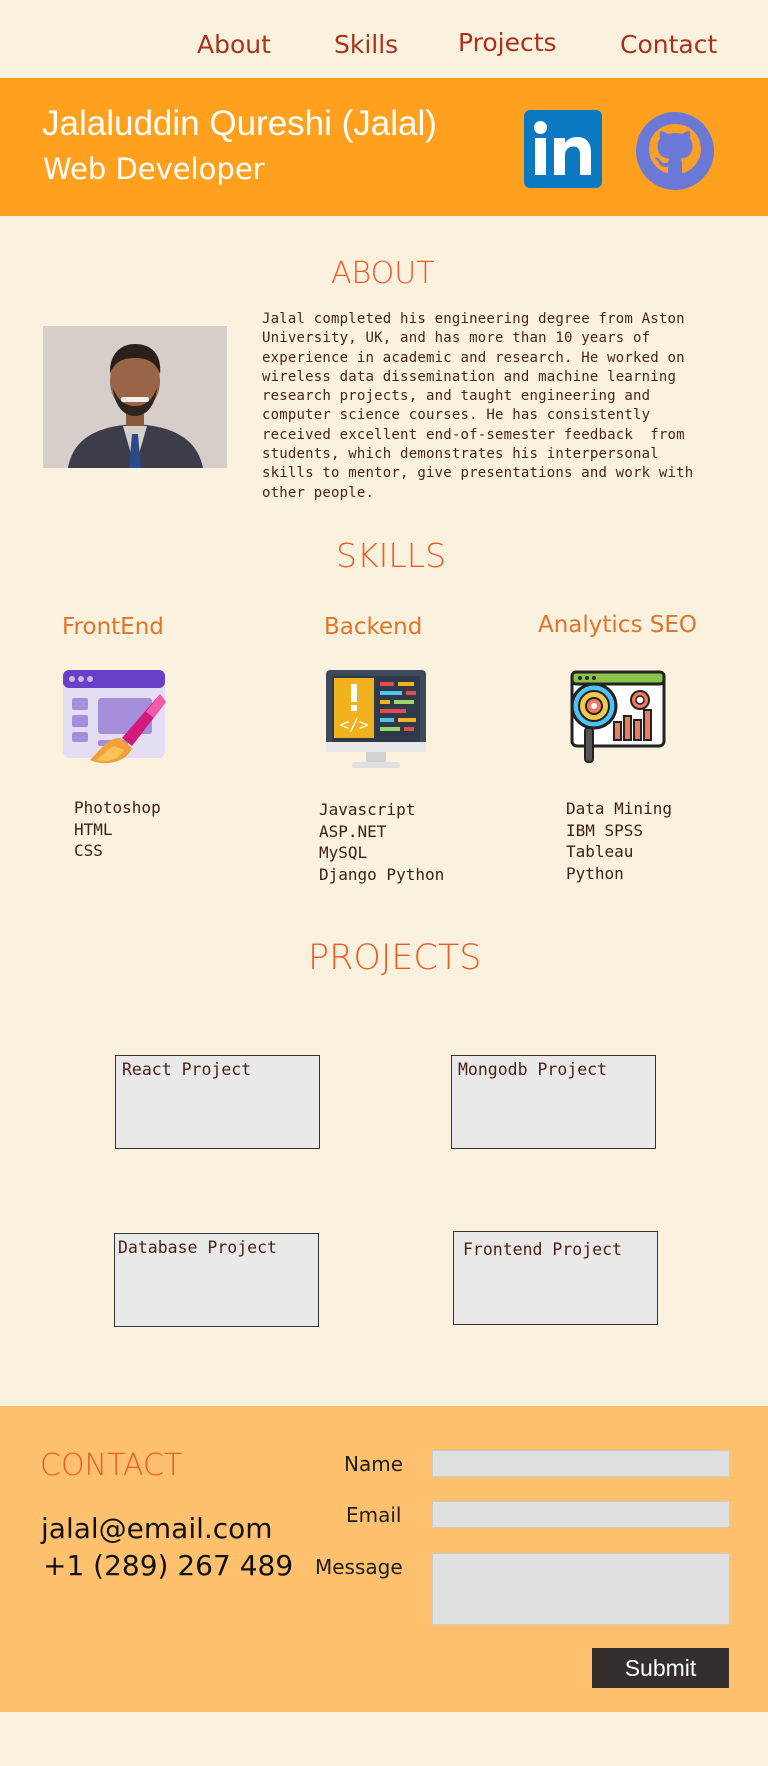 The image size is (768, 1766). Describe the element at coordinates (168, 1565) in the screenshot. I see `contact-phone: +1 (289) 267 489` at that location.